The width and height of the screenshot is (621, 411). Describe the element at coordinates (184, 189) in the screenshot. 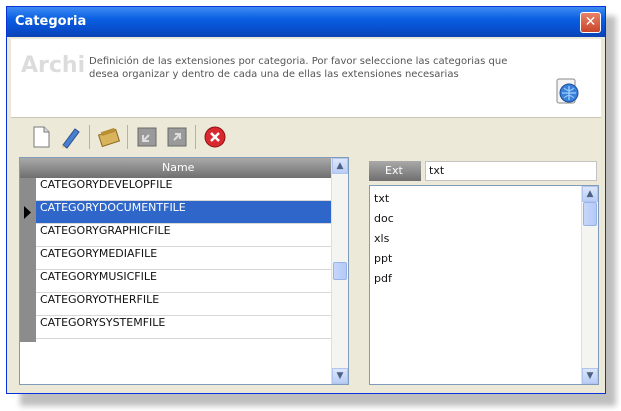

I see `category-row: CATEGORYDEVELOPFILE` at that location.